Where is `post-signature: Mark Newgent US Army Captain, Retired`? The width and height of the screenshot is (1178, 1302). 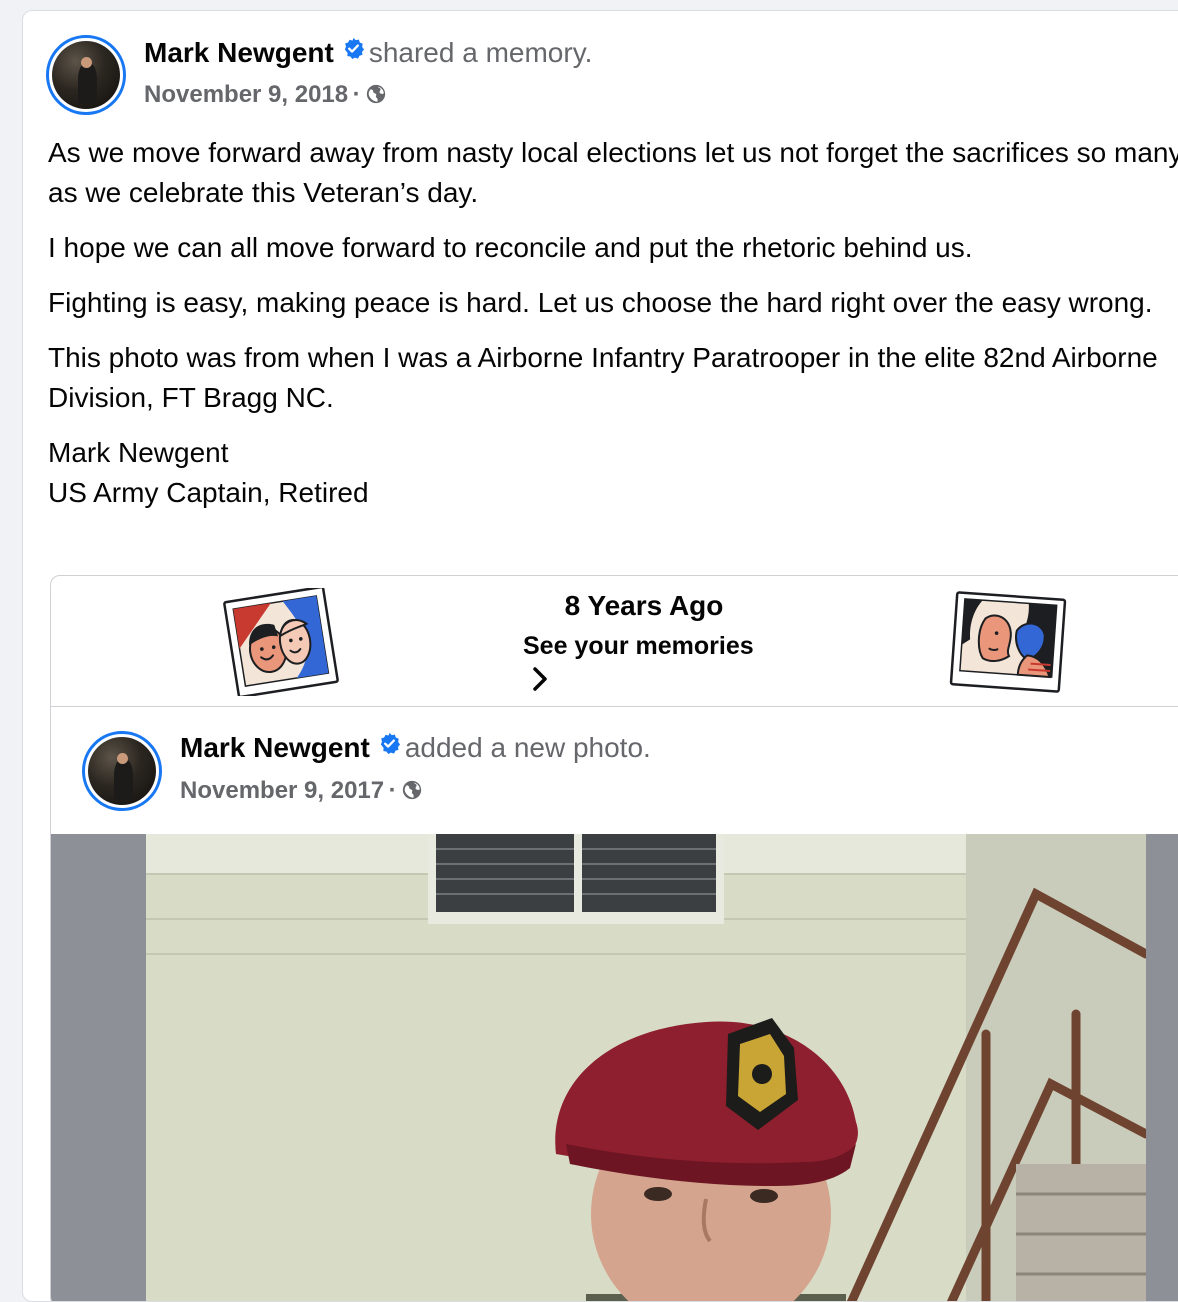 post-signature: Mark Newgent US Army Captain, Retired is located at coordinates (613, 473).